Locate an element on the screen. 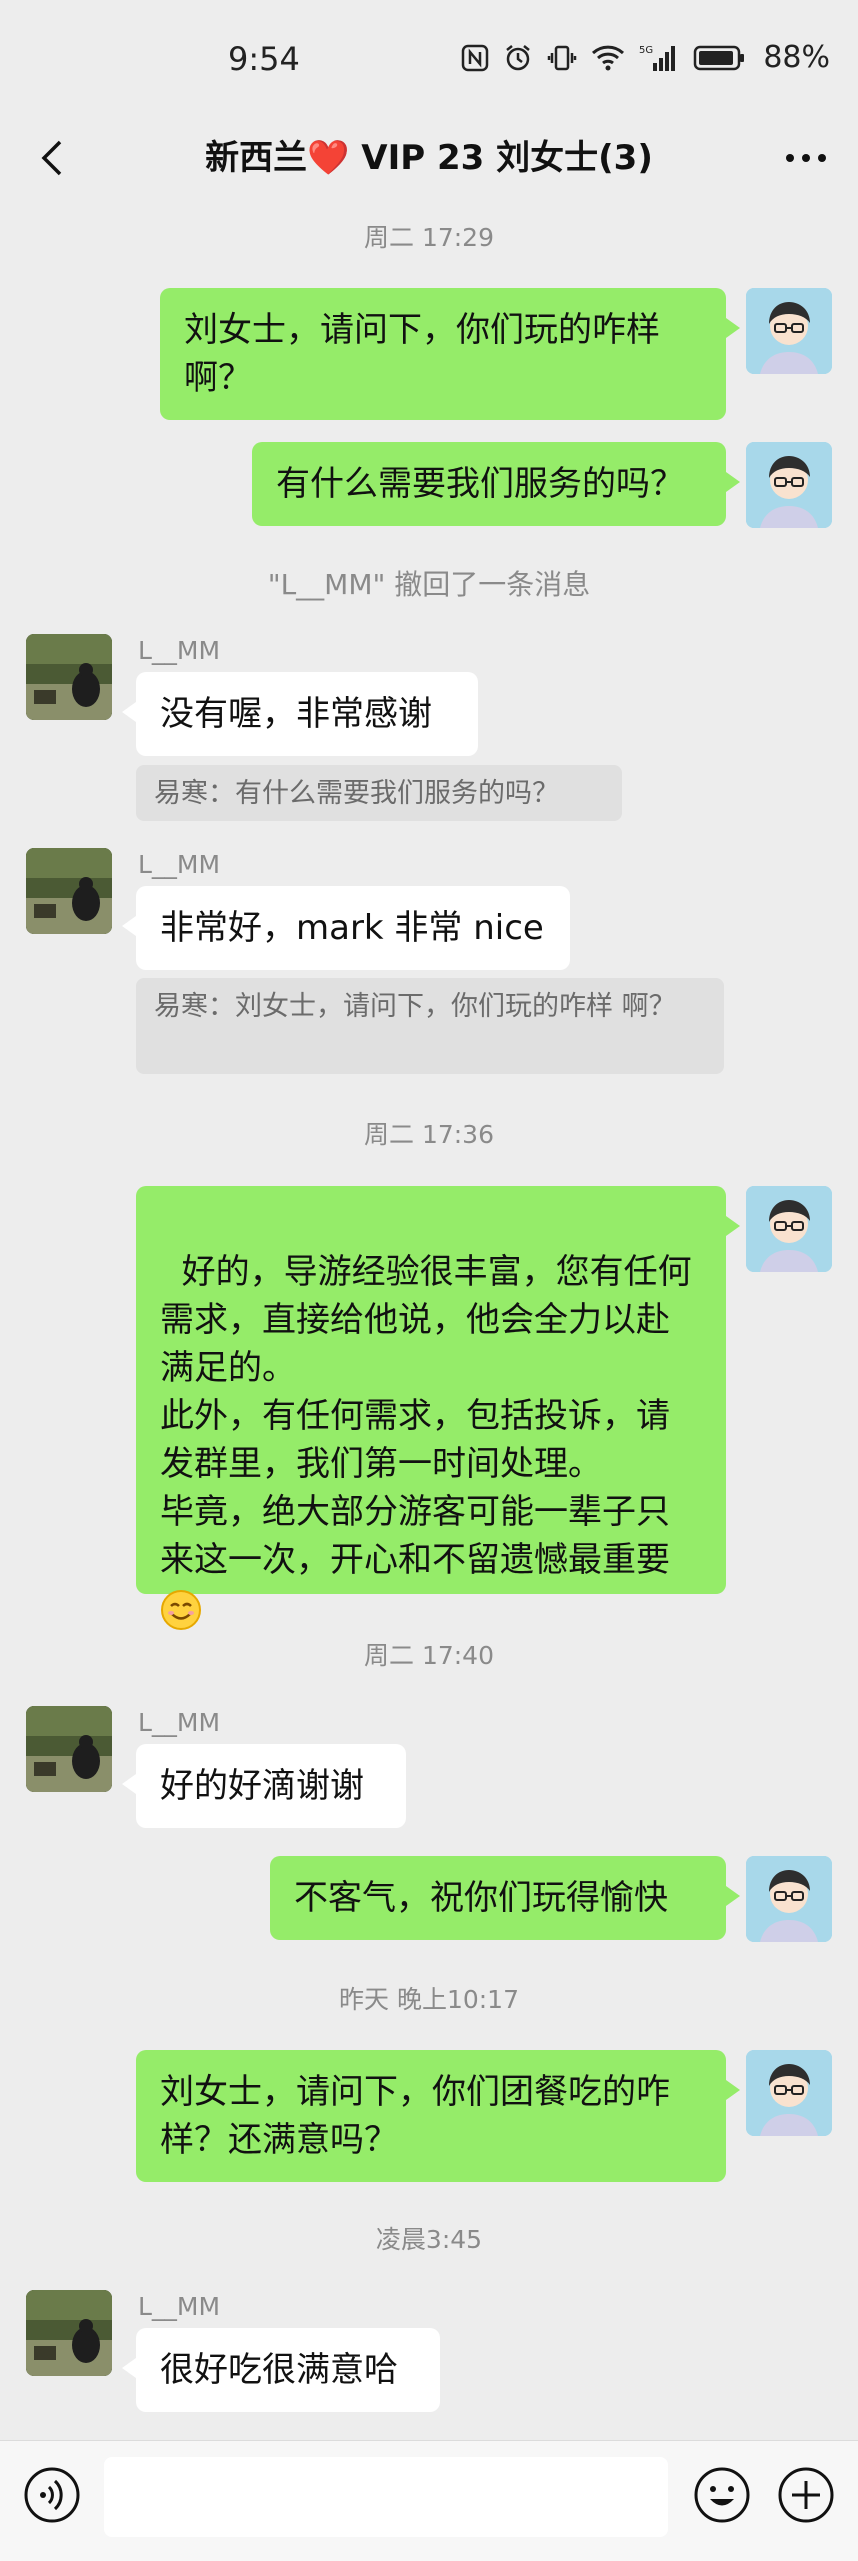  more-functions-button is located at coordinates (806, 2495).